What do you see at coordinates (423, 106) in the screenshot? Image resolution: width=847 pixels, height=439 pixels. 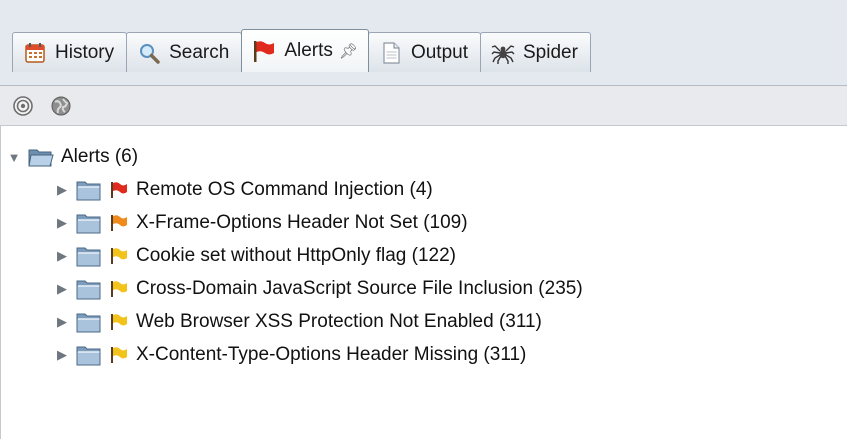 I see `alerts-toolbar` at bounding box center [423, 106].